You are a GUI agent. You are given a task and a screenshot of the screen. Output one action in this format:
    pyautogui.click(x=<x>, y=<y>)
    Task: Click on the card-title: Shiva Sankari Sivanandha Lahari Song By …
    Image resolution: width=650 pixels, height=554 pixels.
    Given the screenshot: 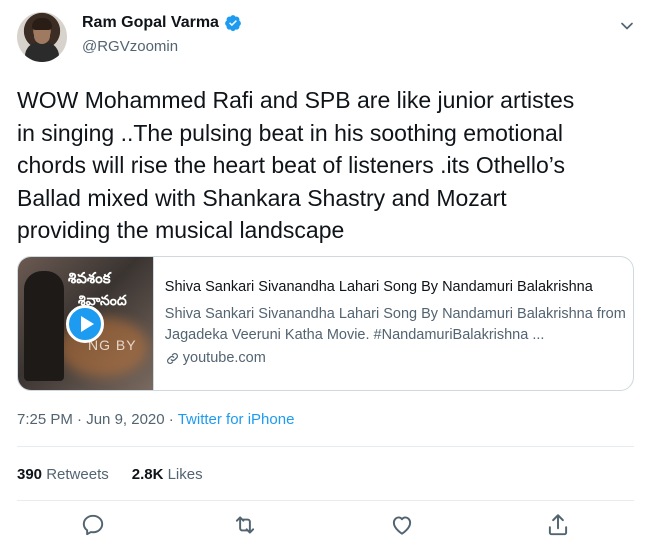 What is the action you would take?
    pyautogui.click(x=378, y=287)
    